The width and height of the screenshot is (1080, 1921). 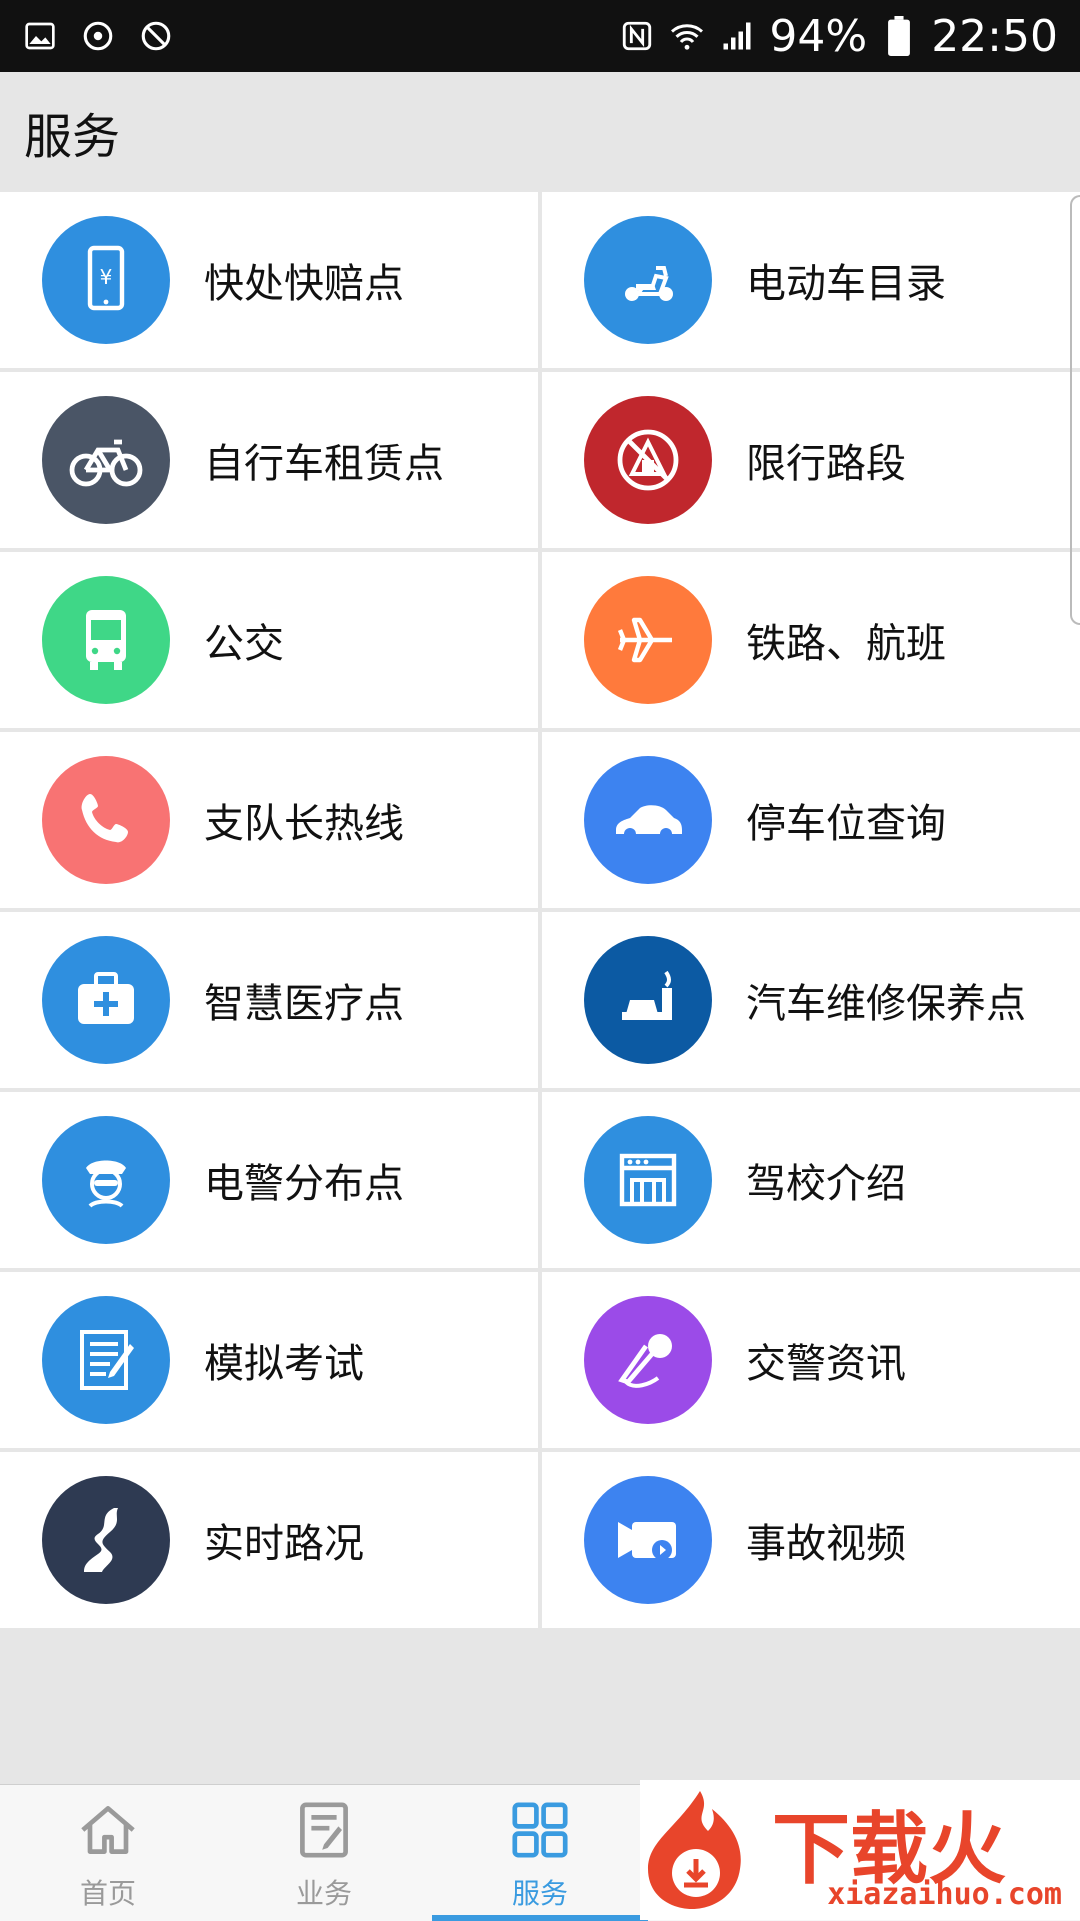 I want to click on service-label: 智慧医疗点, so click(x=304, y=1004).